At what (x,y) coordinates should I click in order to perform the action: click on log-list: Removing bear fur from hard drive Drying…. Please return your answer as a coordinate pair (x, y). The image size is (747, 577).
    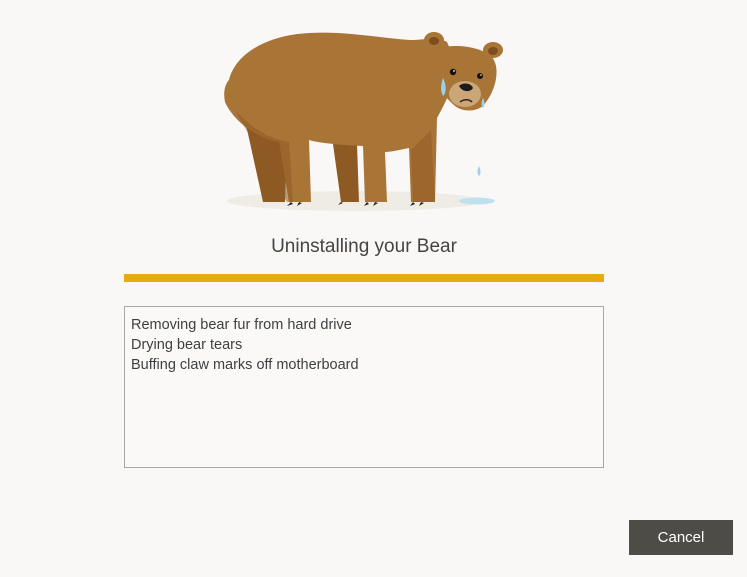
    Looking at the image, I should click on (364, 345).